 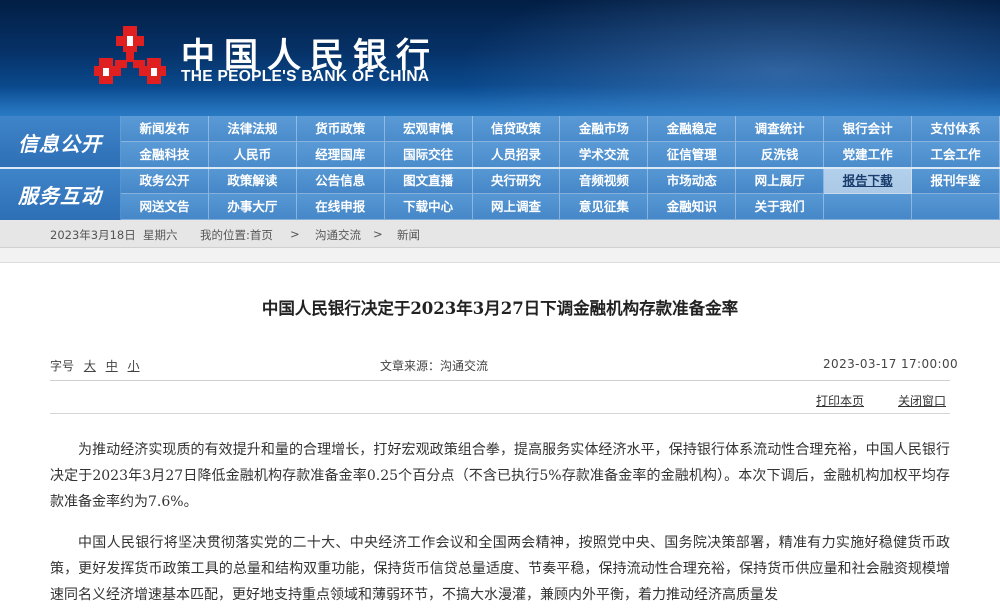 I want to click on nav-item-online-filing: 在线申报, so click(x=340, y=207).